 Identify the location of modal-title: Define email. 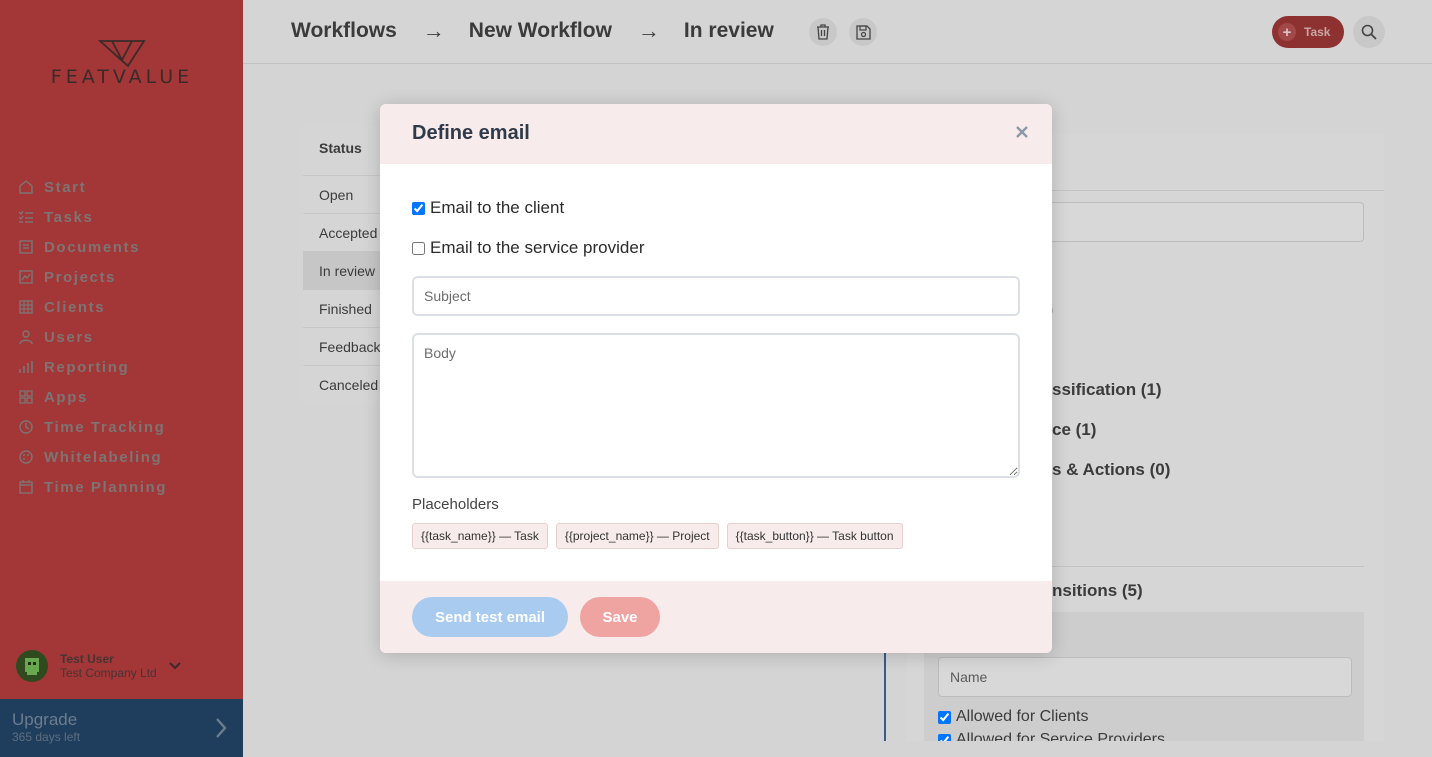
(471, 133).